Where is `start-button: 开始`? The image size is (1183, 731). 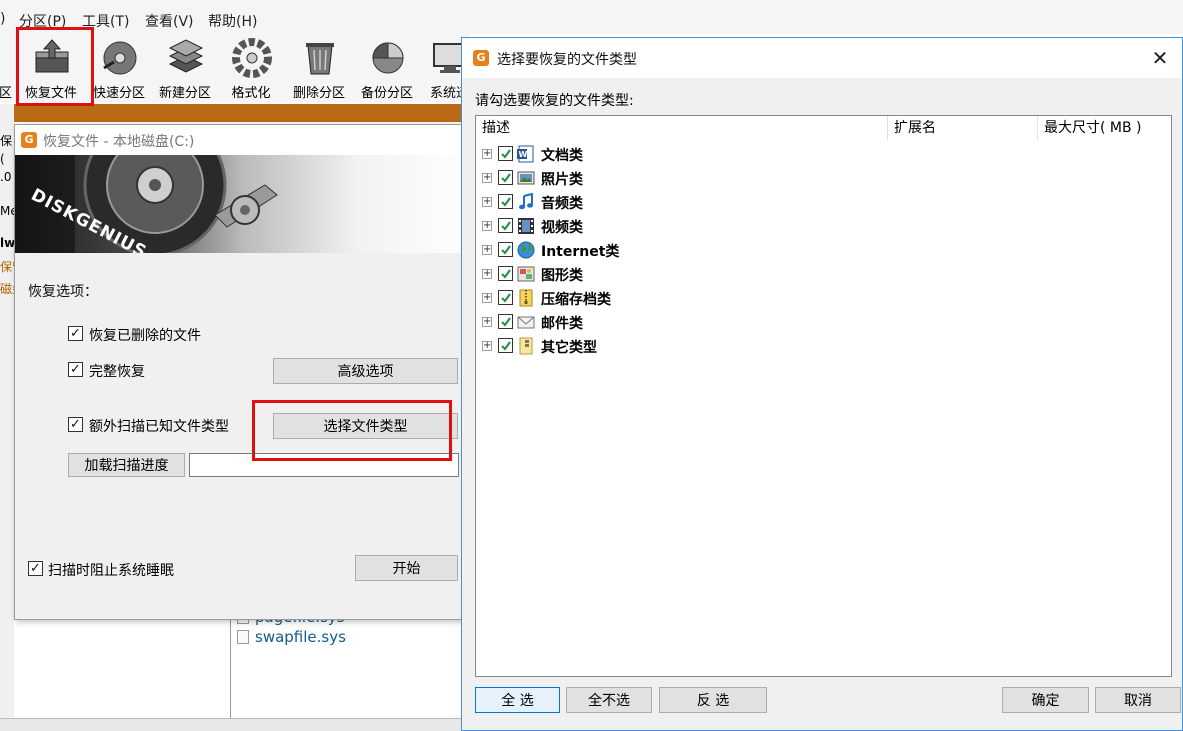
start-button: 开始 is located at coordinates (406, 568).